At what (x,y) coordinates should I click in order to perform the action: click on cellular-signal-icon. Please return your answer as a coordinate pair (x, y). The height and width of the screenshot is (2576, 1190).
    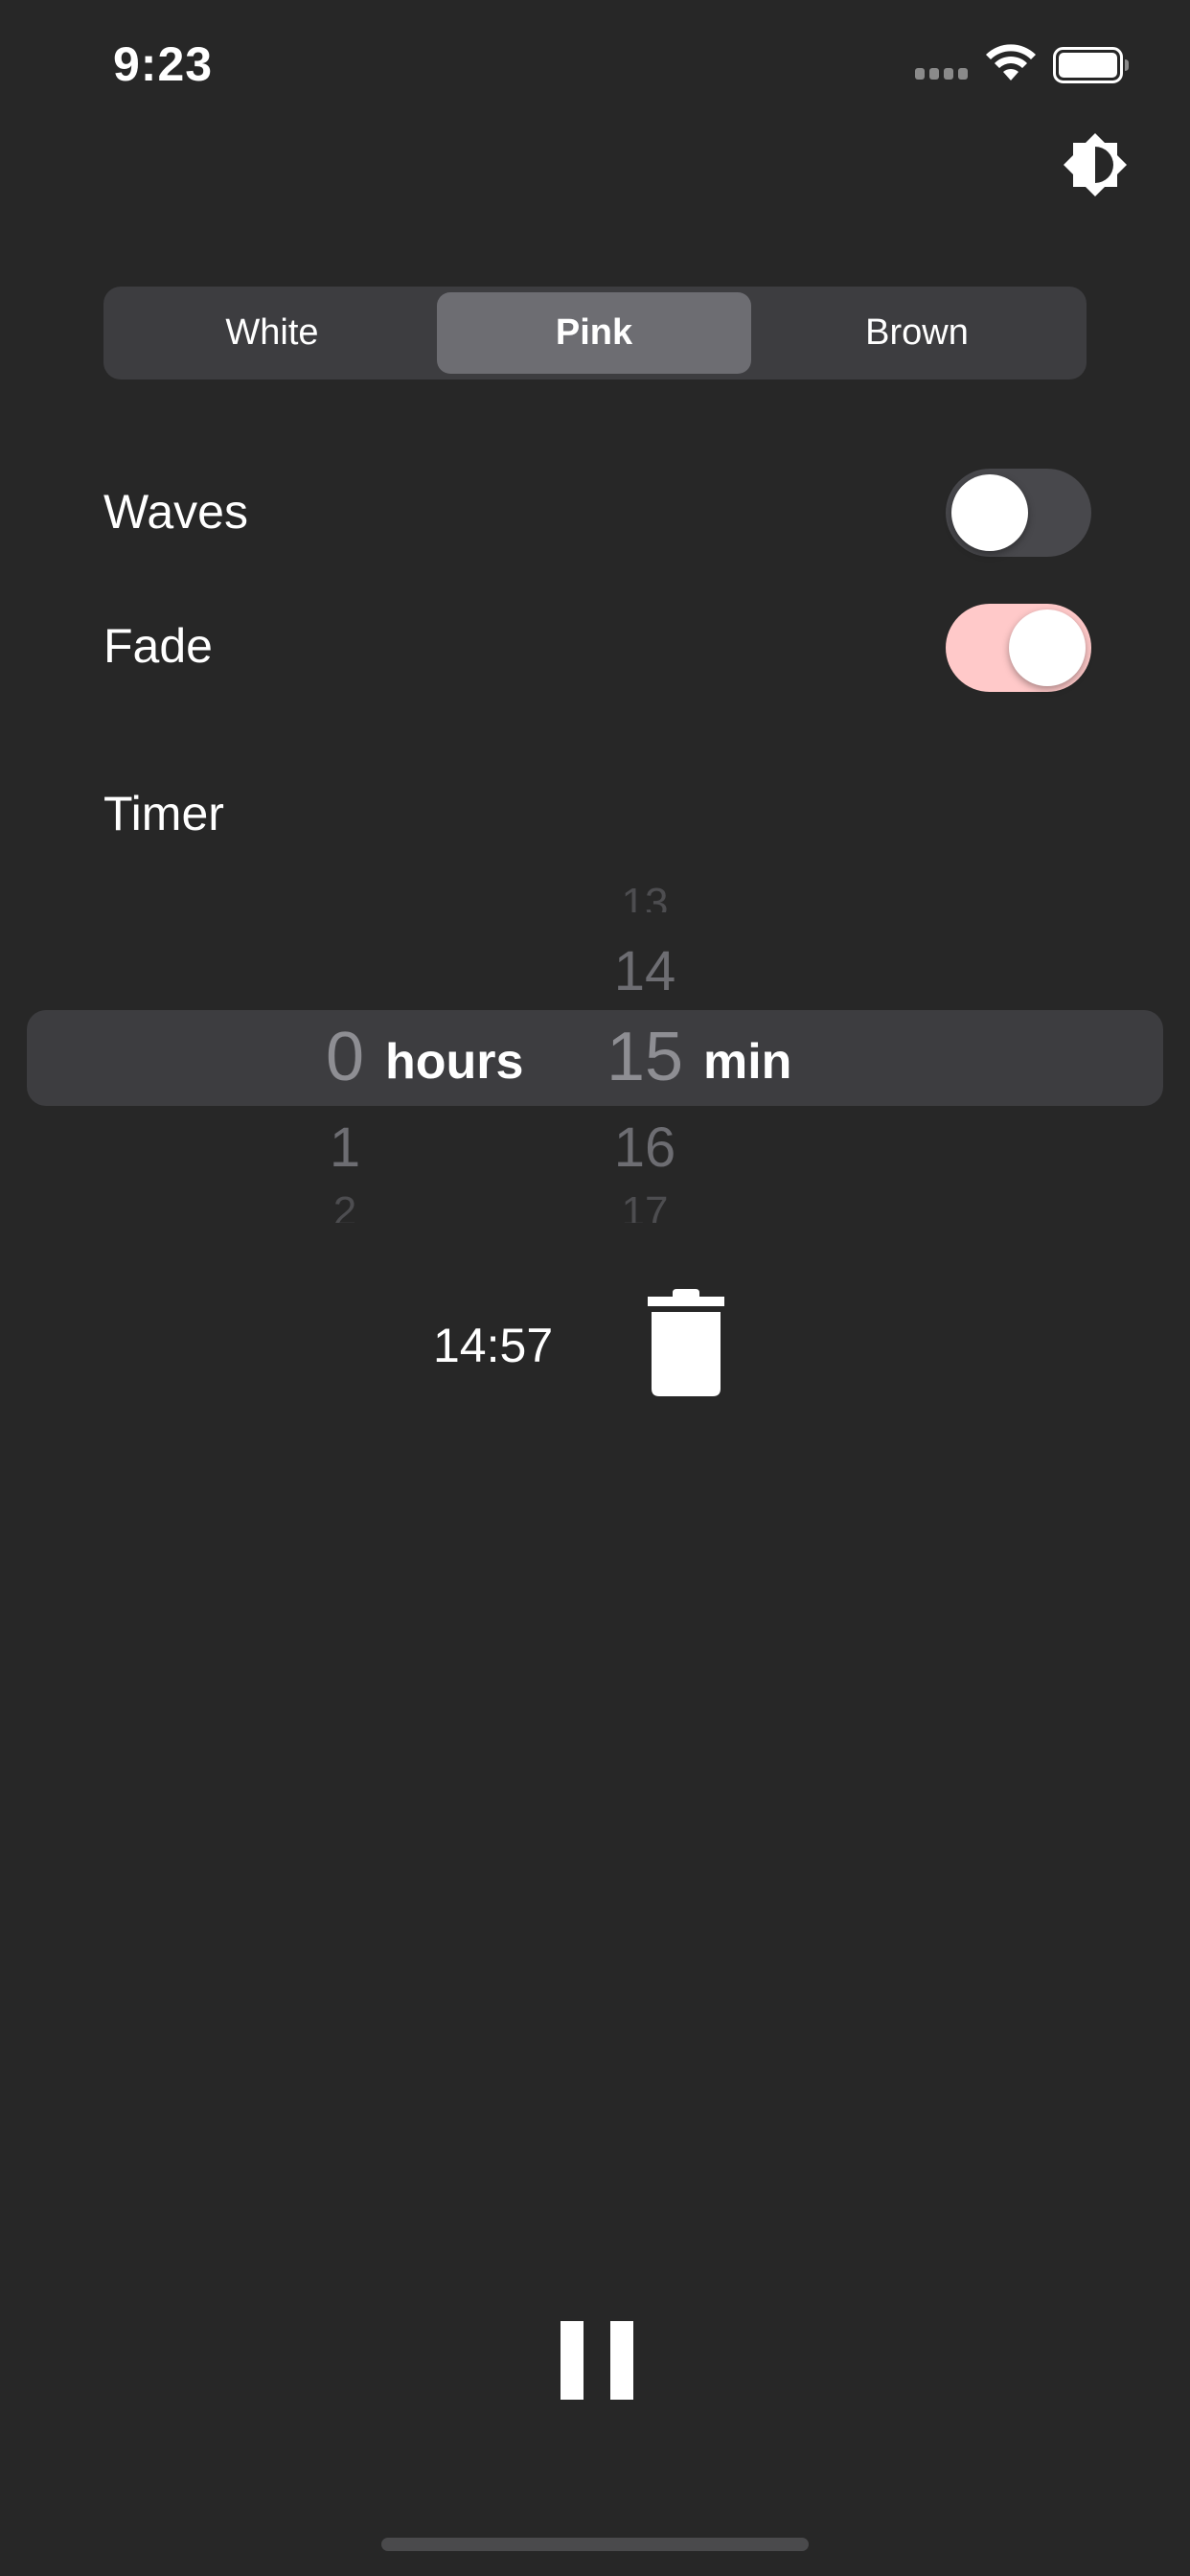
    Looking at the image, I should click on (942, 74).